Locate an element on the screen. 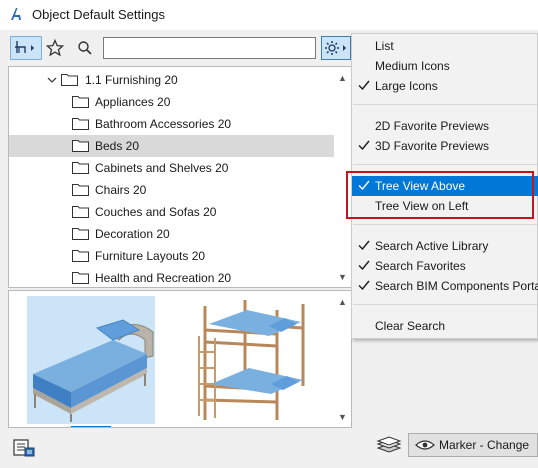 This screenshot has width=538, height=468. gear-icon is located at coordinates (335, 48).